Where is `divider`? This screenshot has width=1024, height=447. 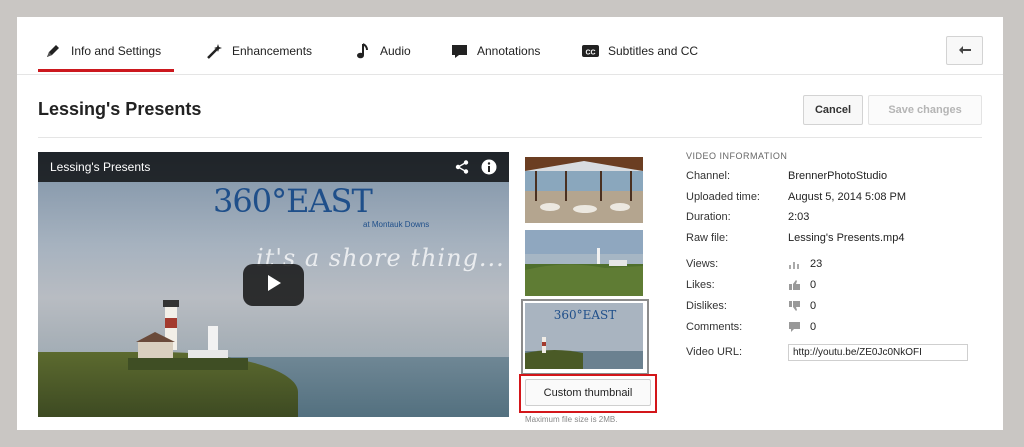
divider is located at coordinates (510, 137).